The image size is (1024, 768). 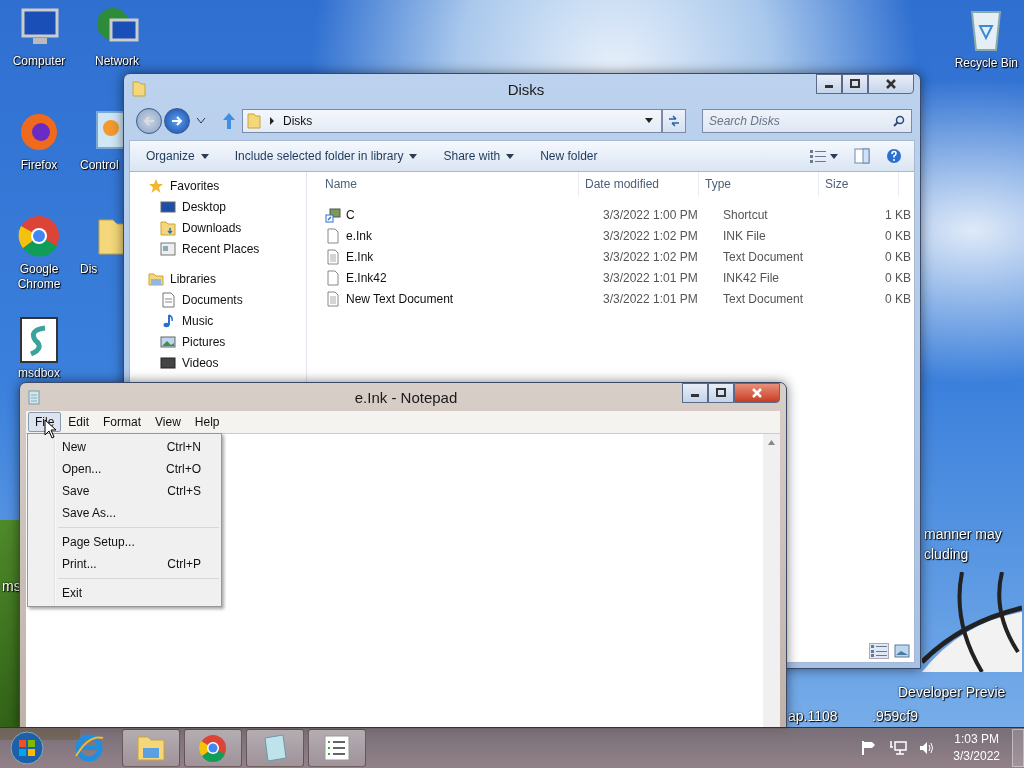 What do you see at coordinates (177, 121) in the screenshot?
I see `forward-button` at bounding box center [177, 121].